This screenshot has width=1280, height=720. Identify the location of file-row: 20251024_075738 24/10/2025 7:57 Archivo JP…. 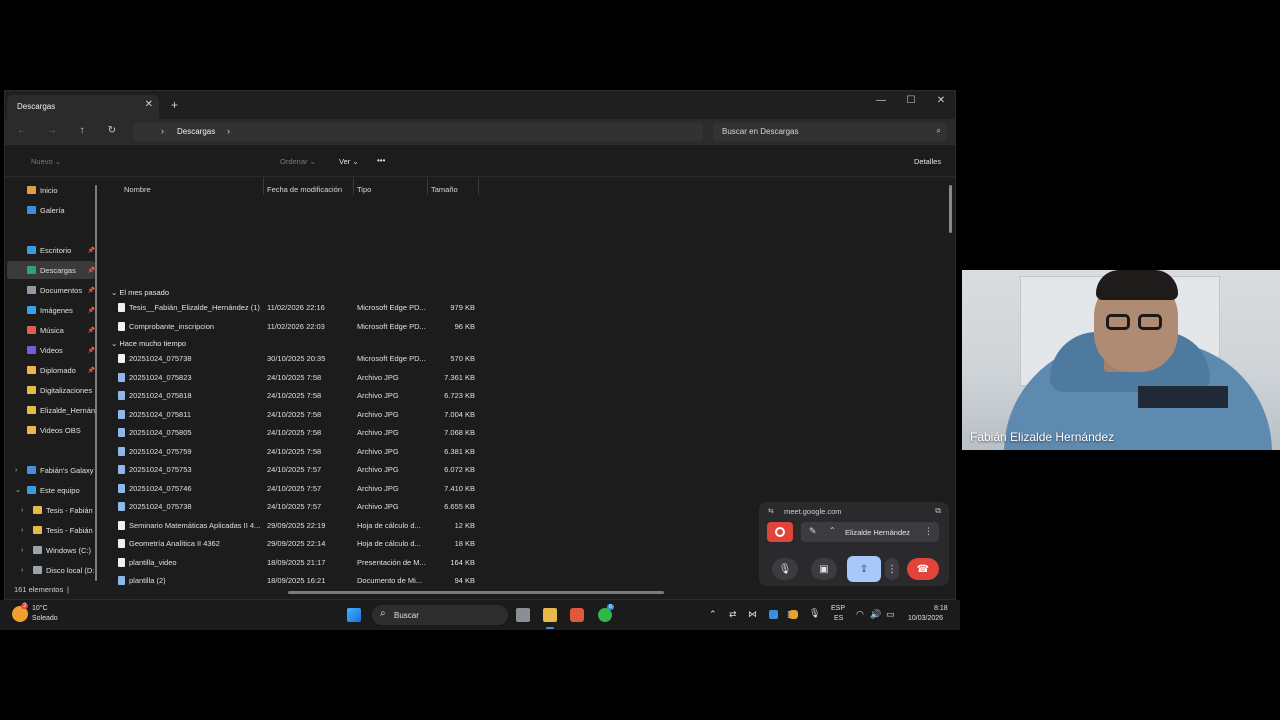
(295, 507).